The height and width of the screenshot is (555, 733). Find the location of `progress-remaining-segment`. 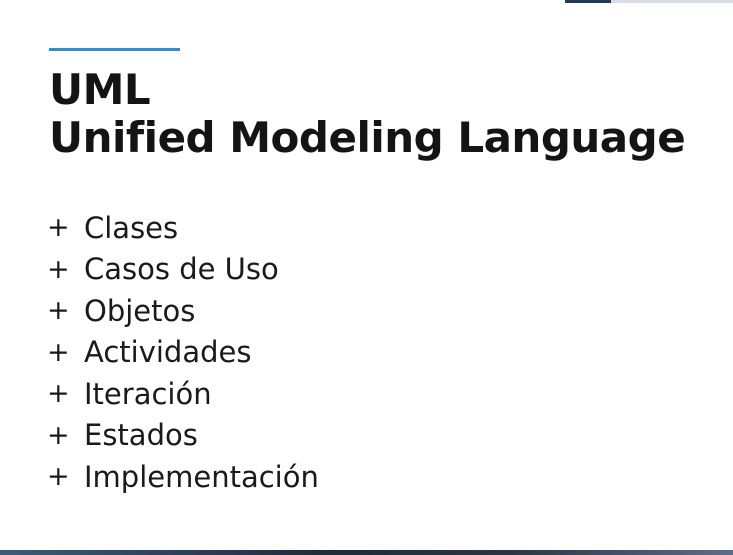

progress-remaining-segment is located at coordinates (672, 1).